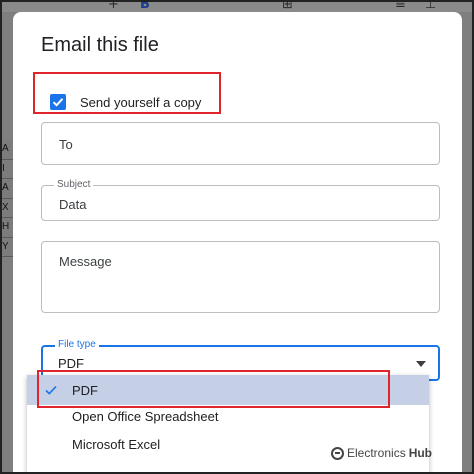 Image resolution: width=474 pixels, height=474 pixels. Describe the element at coordinates (113, 6) in the screenshot. I see `toolbar-plus-icon: +` at that location.